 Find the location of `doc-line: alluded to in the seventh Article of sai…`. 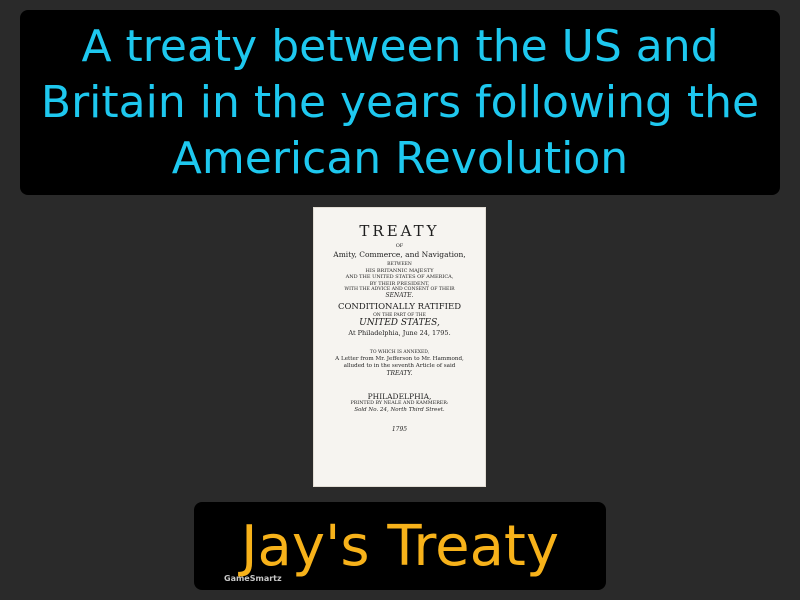

doc-line: alluded to in the seventh Article of sai… is located at coordinates (399, 366).